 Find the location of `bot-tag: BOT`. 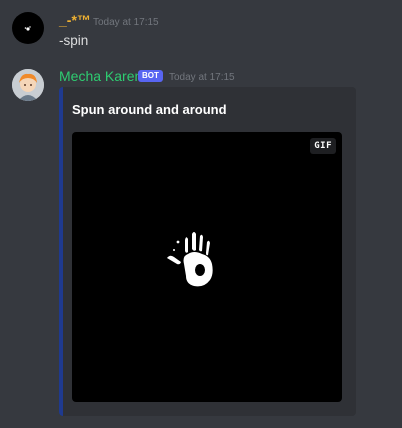

bot-tag: BOT is located at coordinates (150, 76).